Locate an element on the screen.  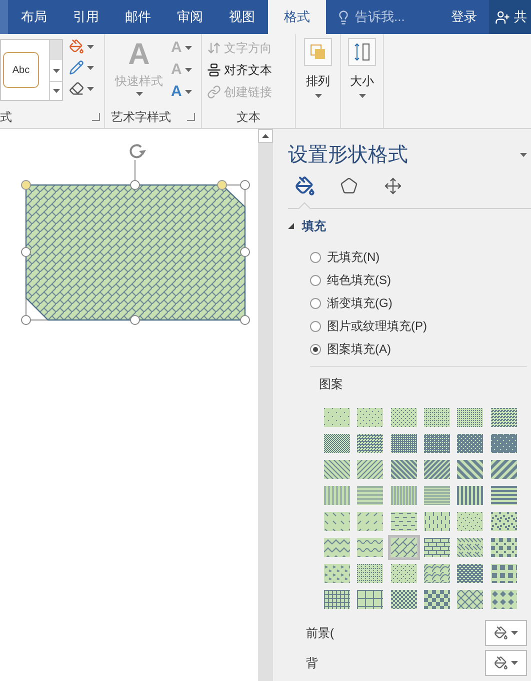
pentagon-icon is located at coordinates (349, 186).